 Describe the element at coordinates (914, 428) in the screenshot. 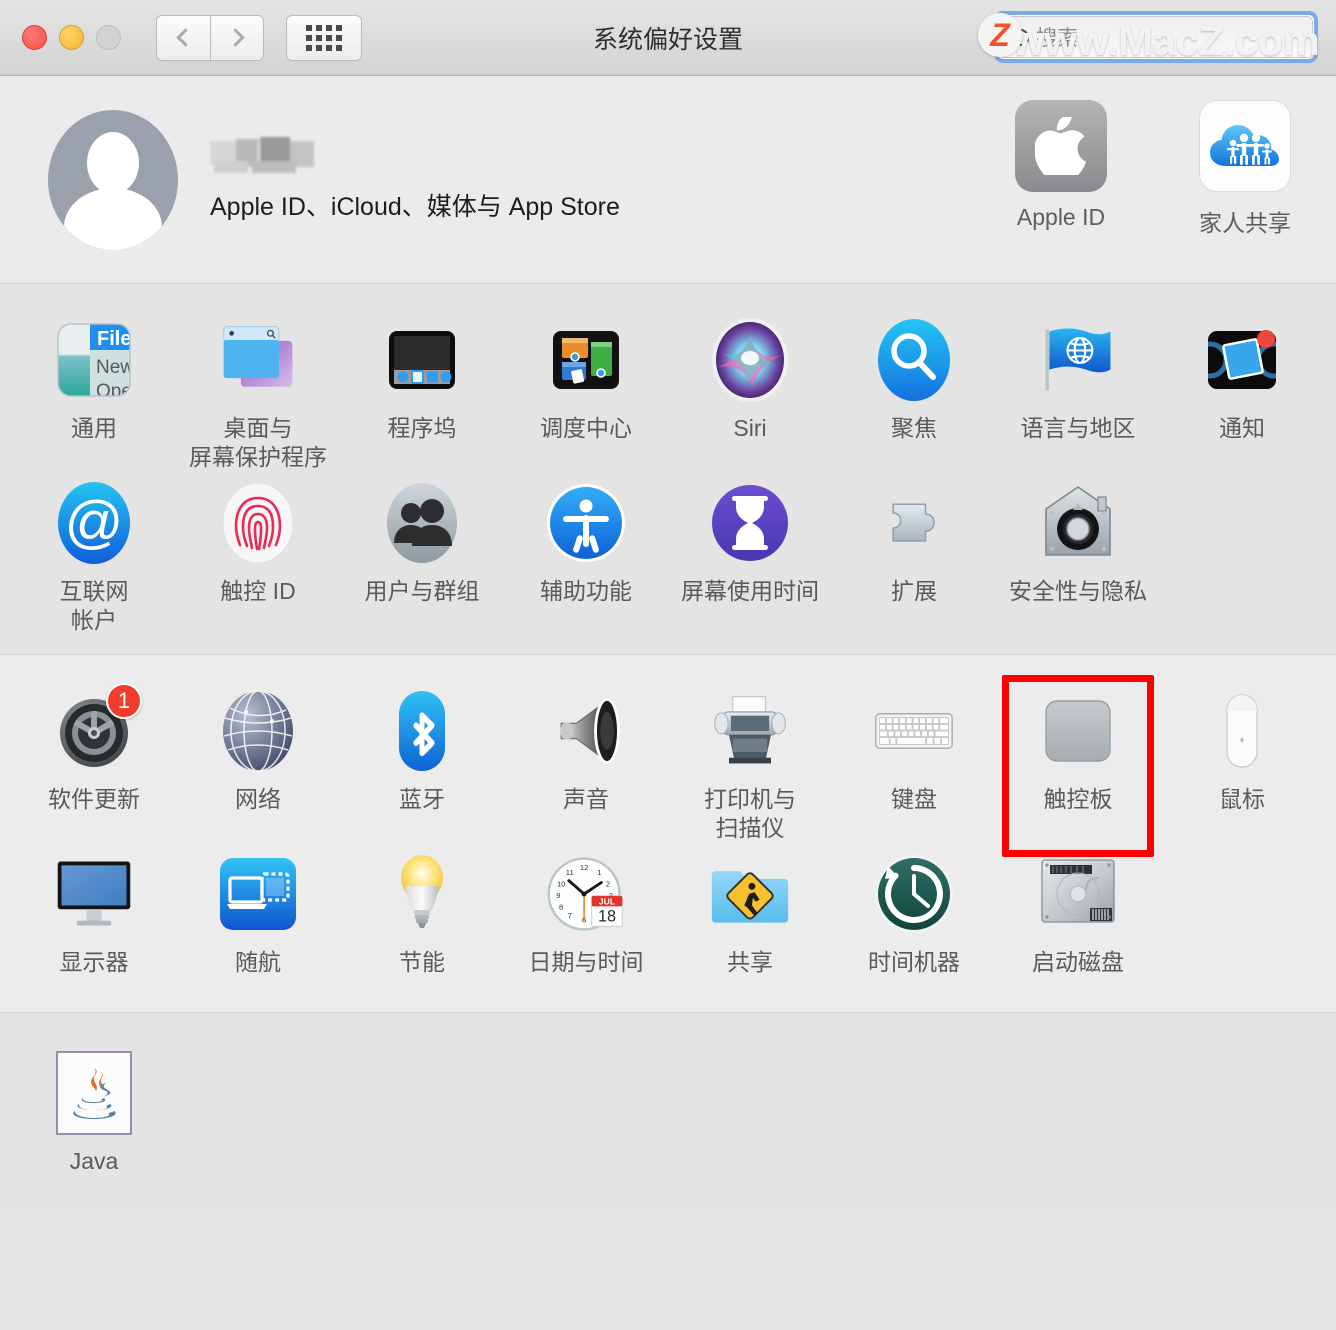

I see `pref-label: 聚焦` at that location.